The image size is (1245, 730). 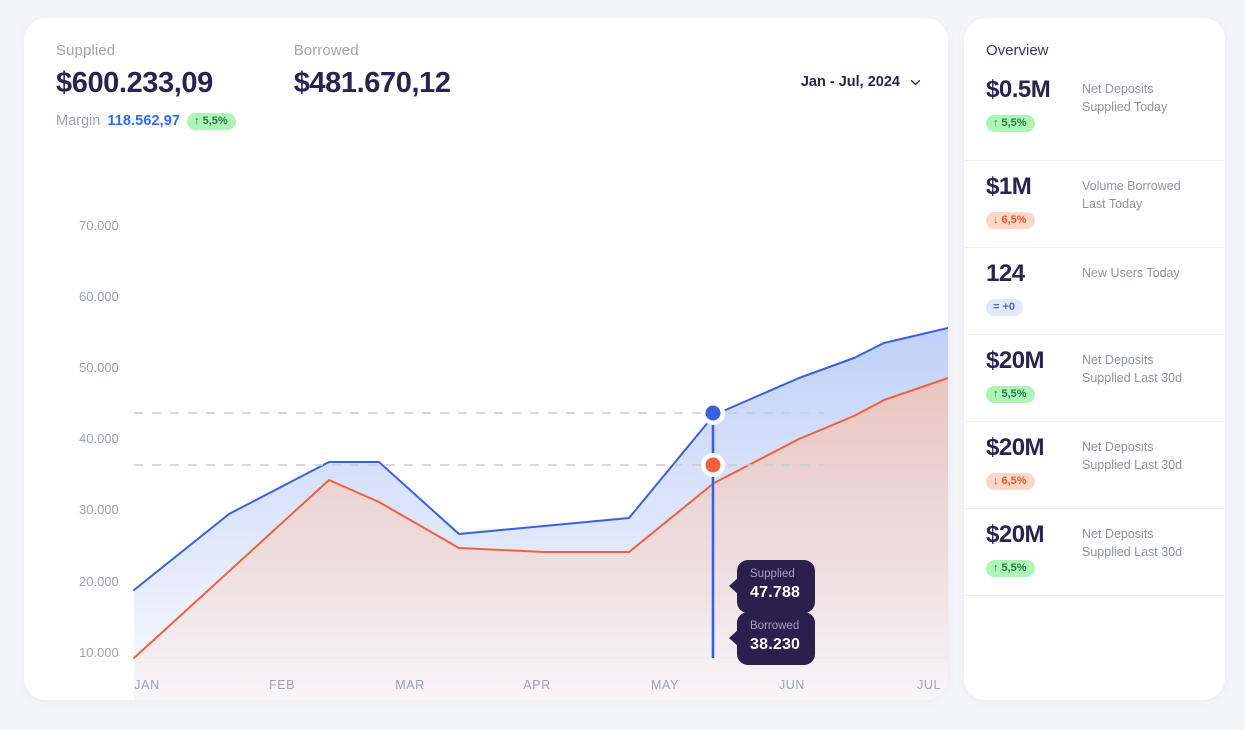 I want to click on overview-item-description: Net Deposits Supplied Today, so click(x=1125, y=98).